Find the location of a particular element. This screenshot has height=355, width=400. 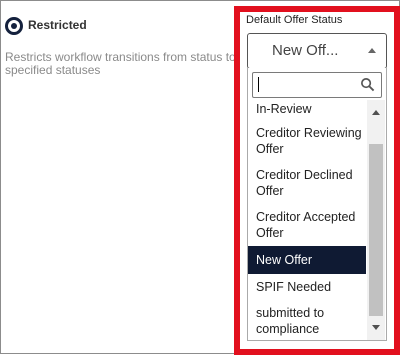

list-item-selected: New Offer is located at coordinates (307, 260).